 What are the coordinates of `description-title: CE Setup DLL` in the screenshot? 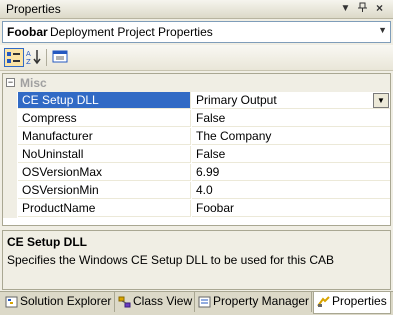 It's located at (47, 242).